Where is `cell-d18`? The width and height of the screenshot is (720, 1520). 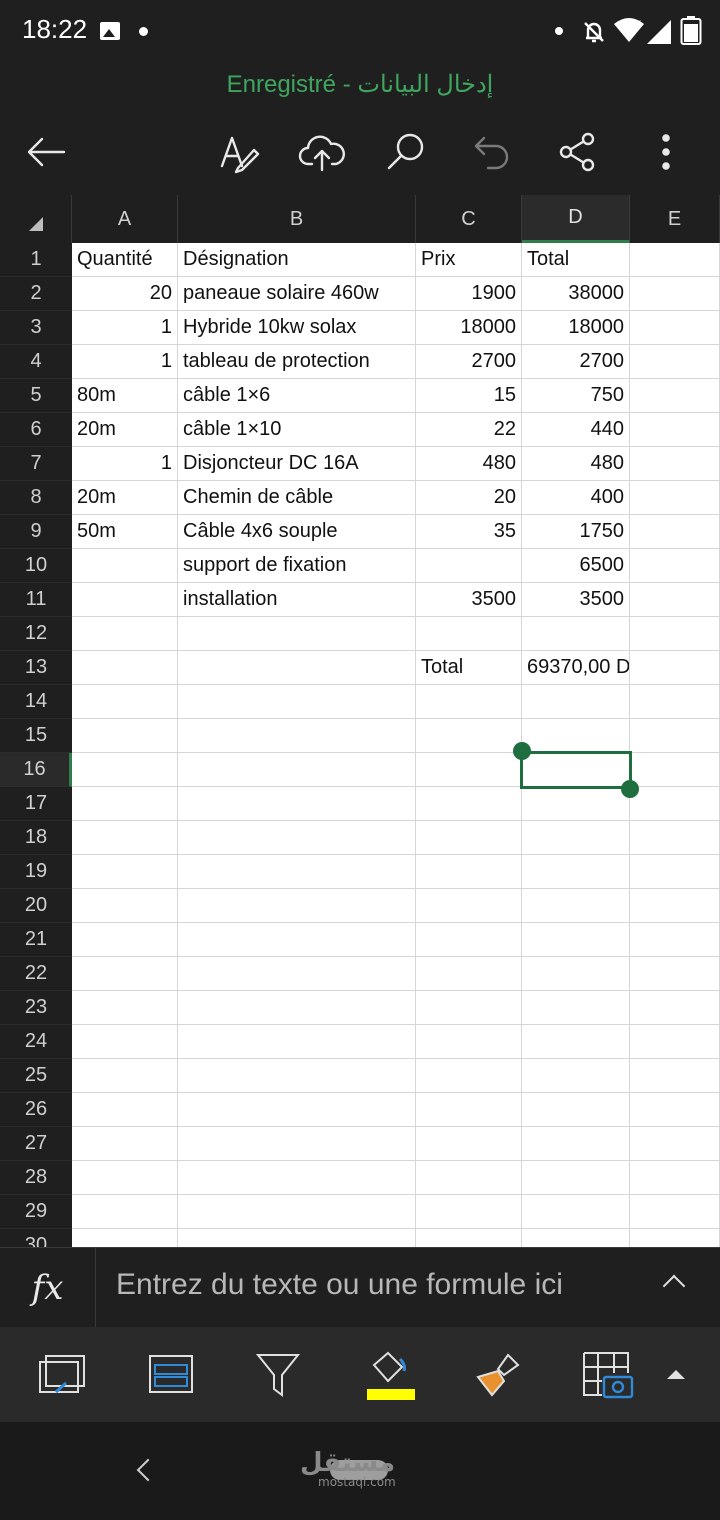
cell-d18 is located at coordinates (576, 838).